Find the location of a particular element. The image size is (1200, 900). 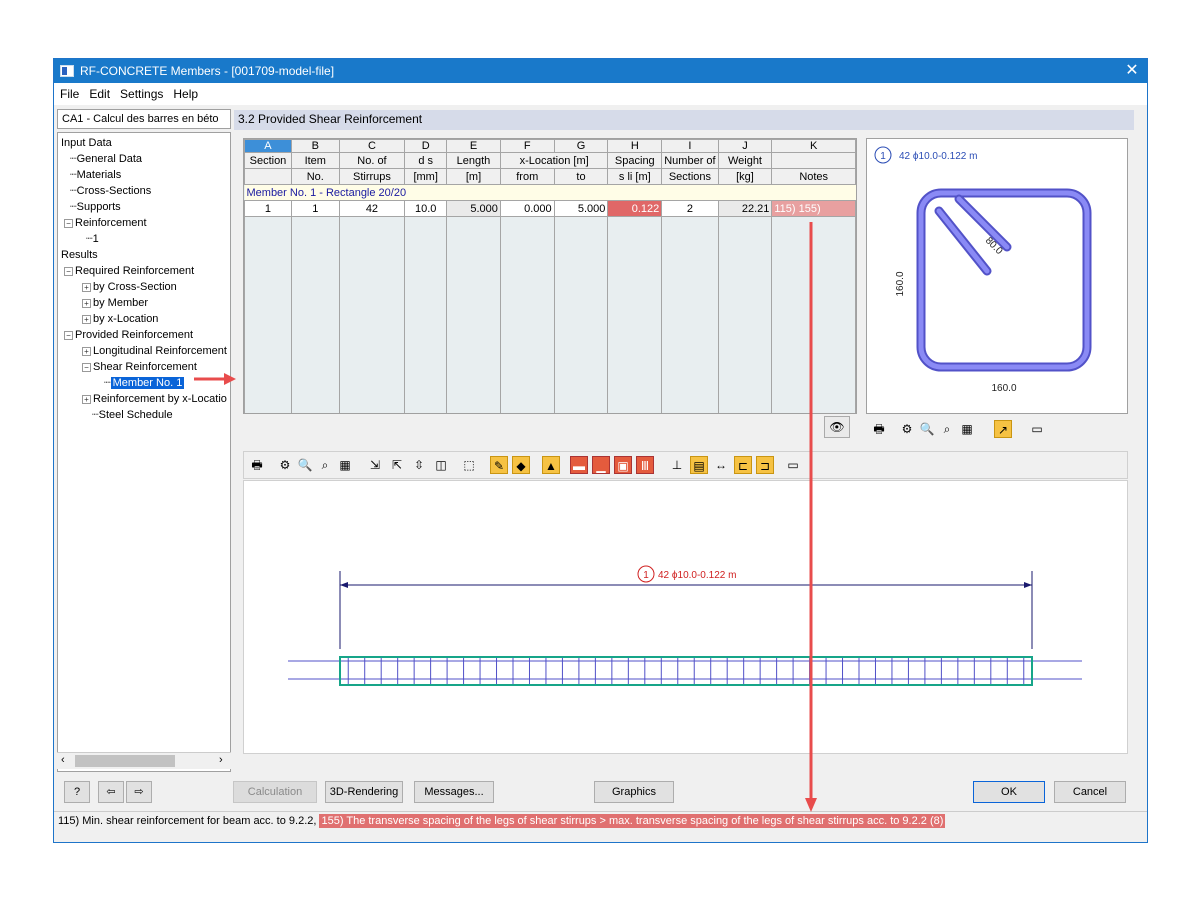

menu-settings: Settings is located at coordinates (141, 94).